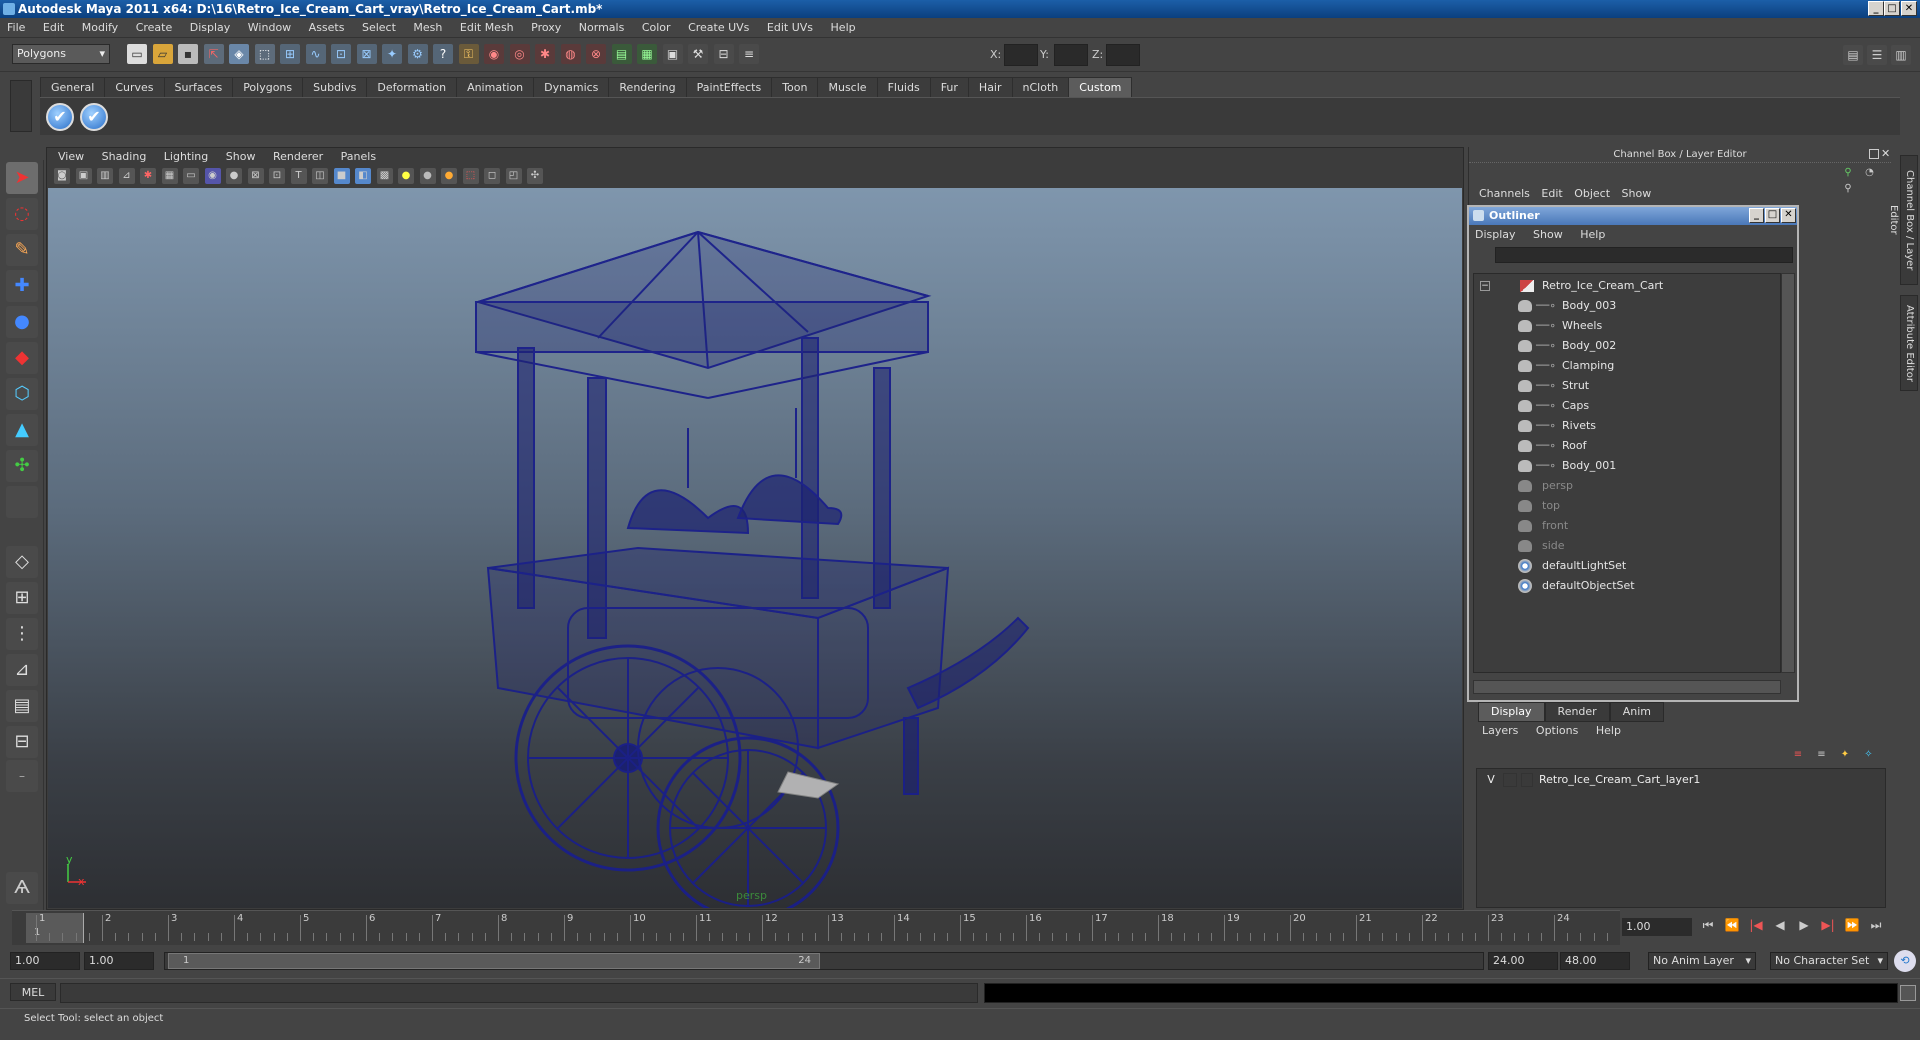  What do you see at coordinates (1876, 925) in the screenshot?
I see `go-to-end-icon: ⏭` at bounding box center [1876, 925].